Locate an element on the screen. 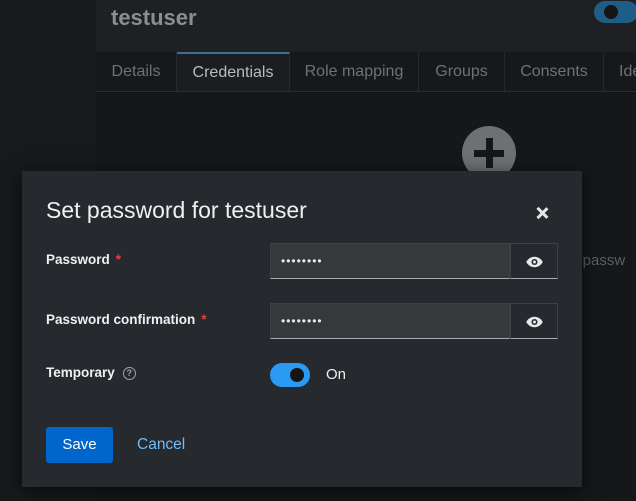  temporary-label: Temporary? is located at coordinates (91, 372).